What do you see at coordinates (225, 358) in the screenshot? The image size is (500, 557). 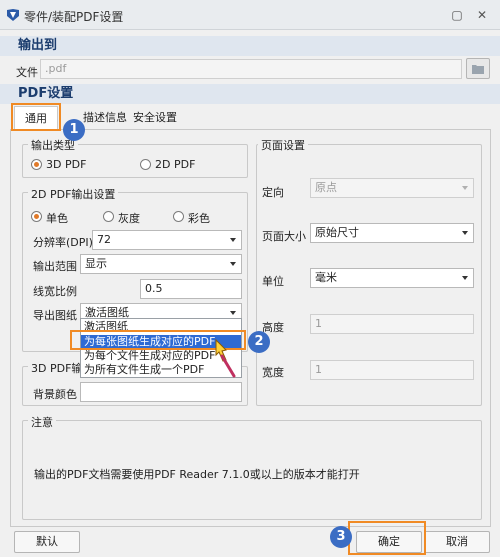 I see `hand-cursor-icon` at bounding box center [225, 358].